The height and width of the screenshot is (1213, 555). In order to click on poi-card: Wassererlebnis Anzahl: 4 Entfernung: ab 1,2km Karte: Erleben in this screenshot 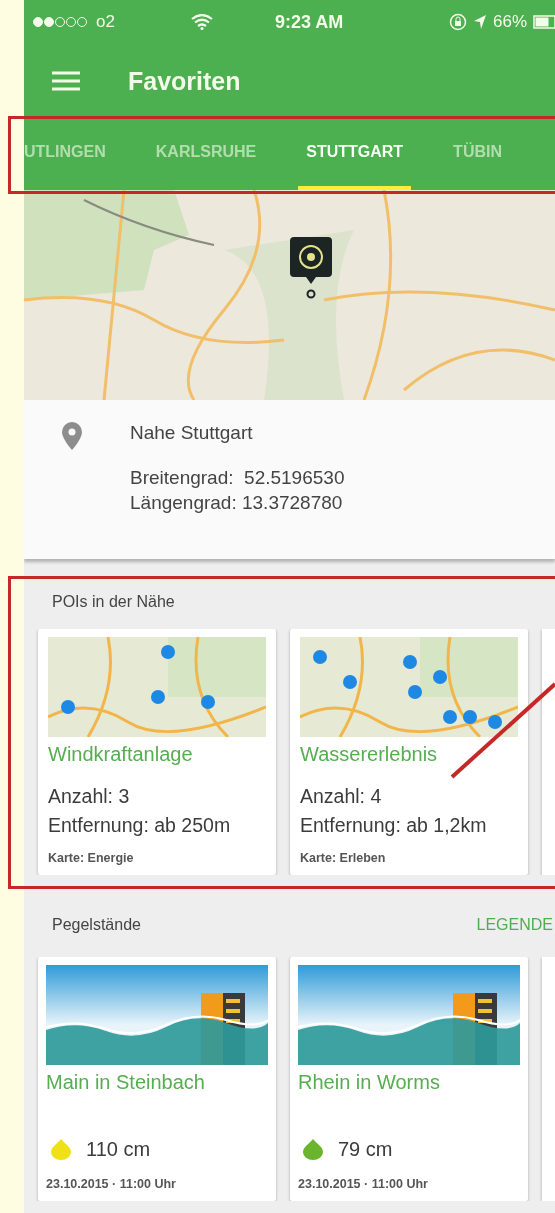, I will do `click(409, 752)`.